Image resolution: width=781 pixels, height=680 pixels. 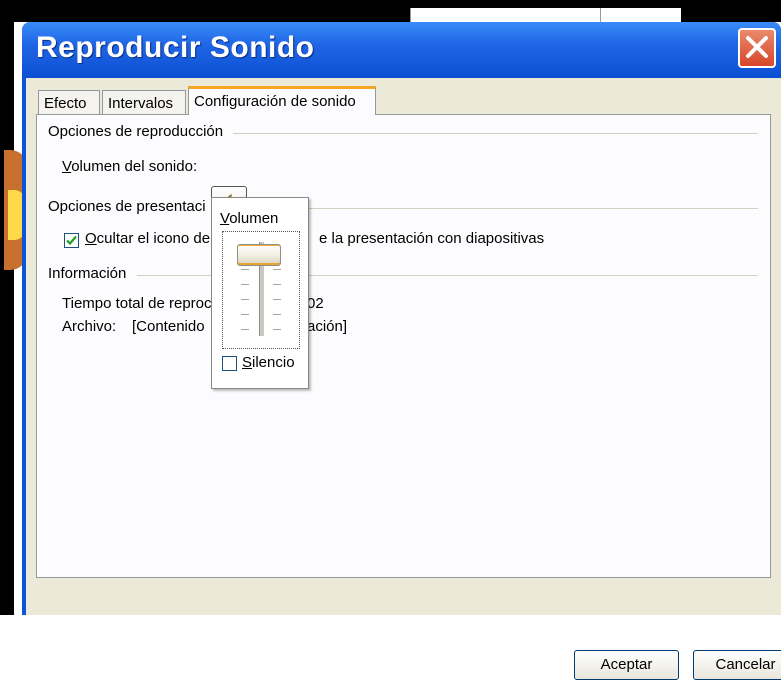 I want to click on window-title: Reproducir Sonido, so click(x=175, y=47).